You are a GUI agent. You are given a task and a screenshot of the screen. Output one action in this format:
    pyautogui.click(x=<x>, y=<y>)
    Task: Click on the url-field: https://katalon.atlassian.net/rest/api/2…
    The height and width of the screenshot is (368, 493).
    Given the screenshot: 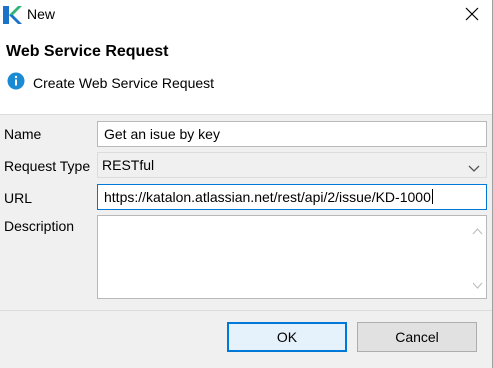 What is the action you would take?
    pyautogui.click(x=292, y=197)
    